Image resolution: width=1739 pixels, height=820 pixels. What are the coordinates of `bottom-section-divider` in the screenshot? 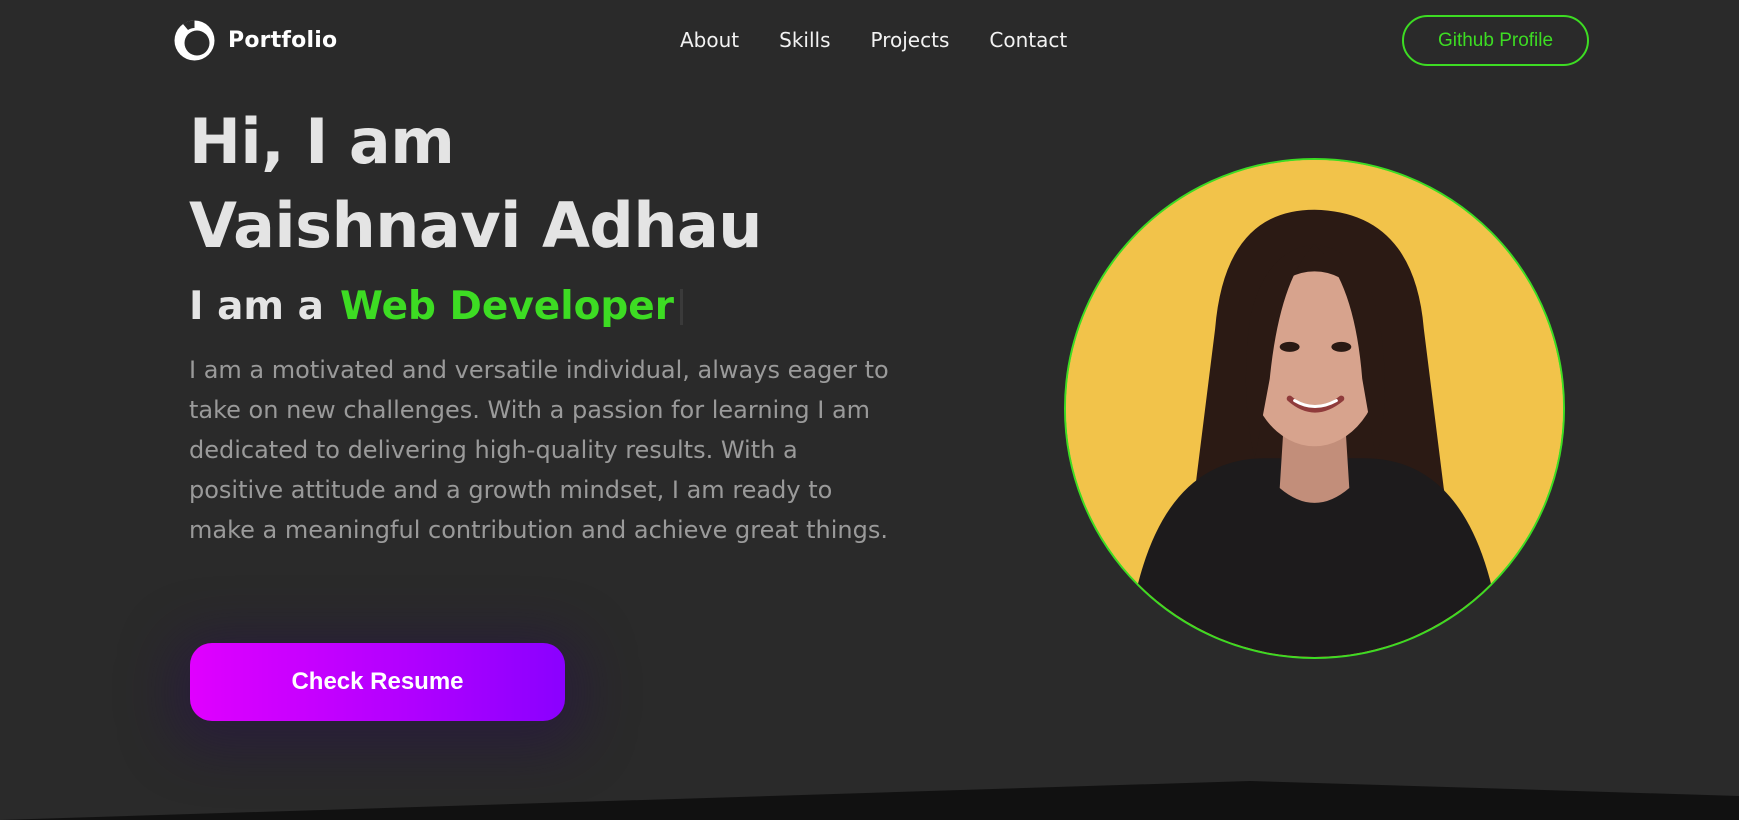 It's located at (869, 798).